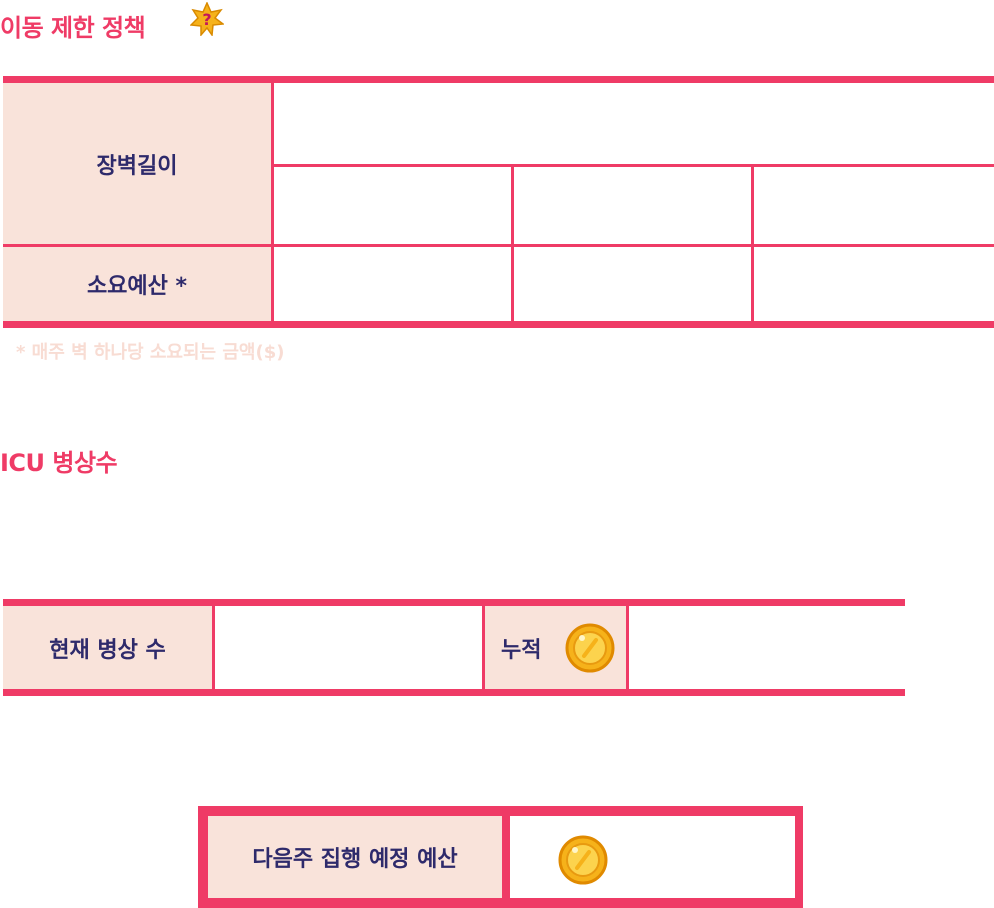 The width and height of the screenshot is (994, 908). Describe the element at coordinates (652, 857) in the screenshot. I see `next-week-budget-input` at that location.